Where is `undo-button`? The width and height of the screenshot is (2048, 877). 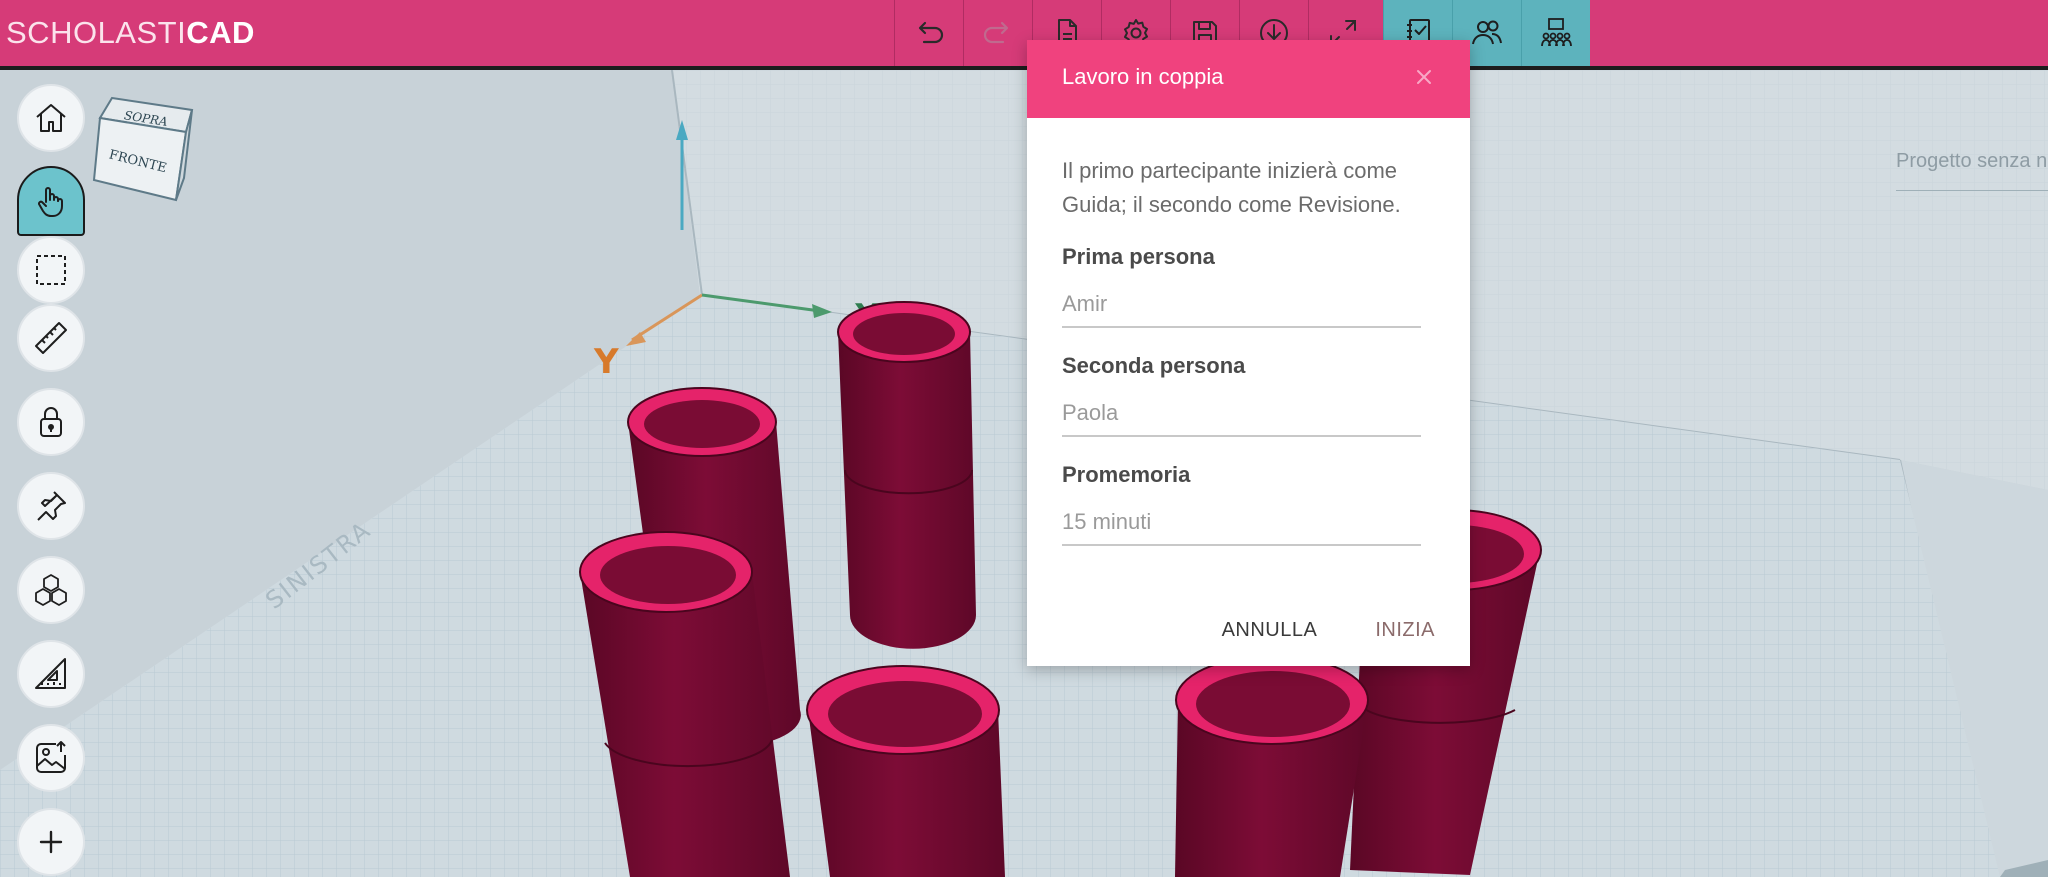 undo-button is located at coordinates (928, 33).